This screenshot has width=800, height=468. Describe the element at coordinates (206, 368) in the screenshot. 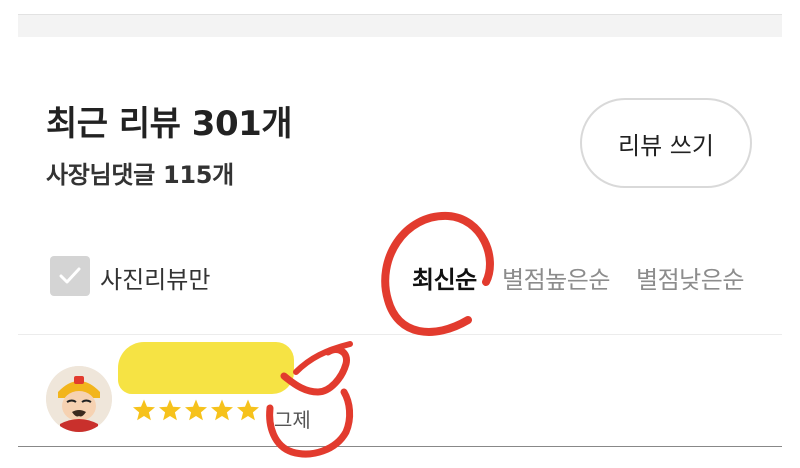

I see `nickname-redaction` at that location.